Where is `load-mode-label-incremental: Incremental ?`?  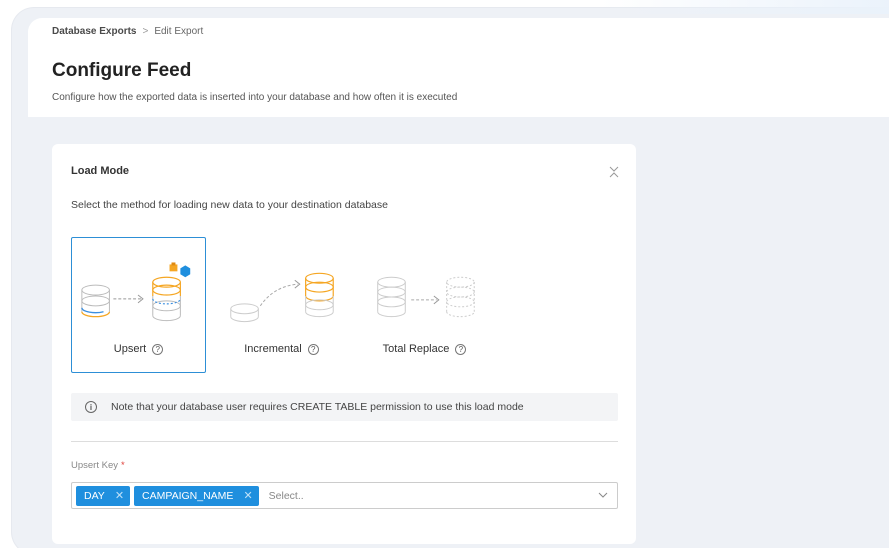
load-mode-label-incremental: Incremental ? is located at coordinates (281, 349).